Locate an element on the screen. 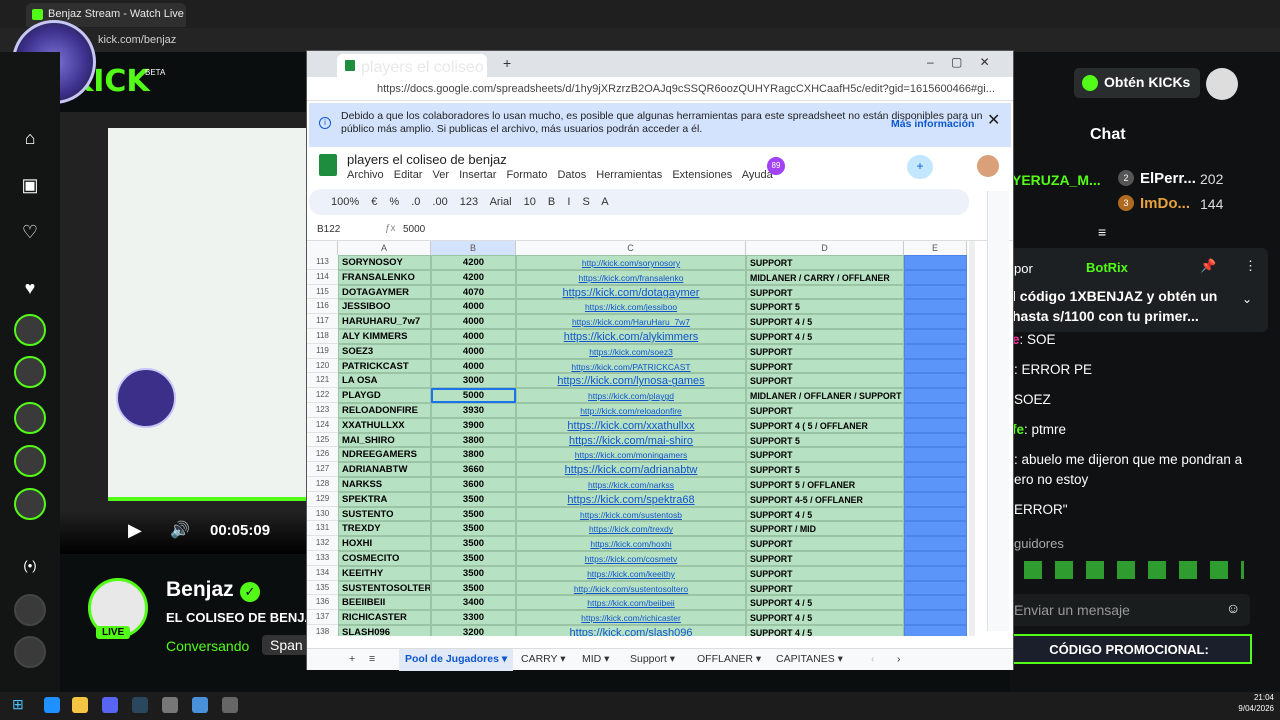 The image size is (1280, 720). column-header: E is located at coordinates (935, 248).